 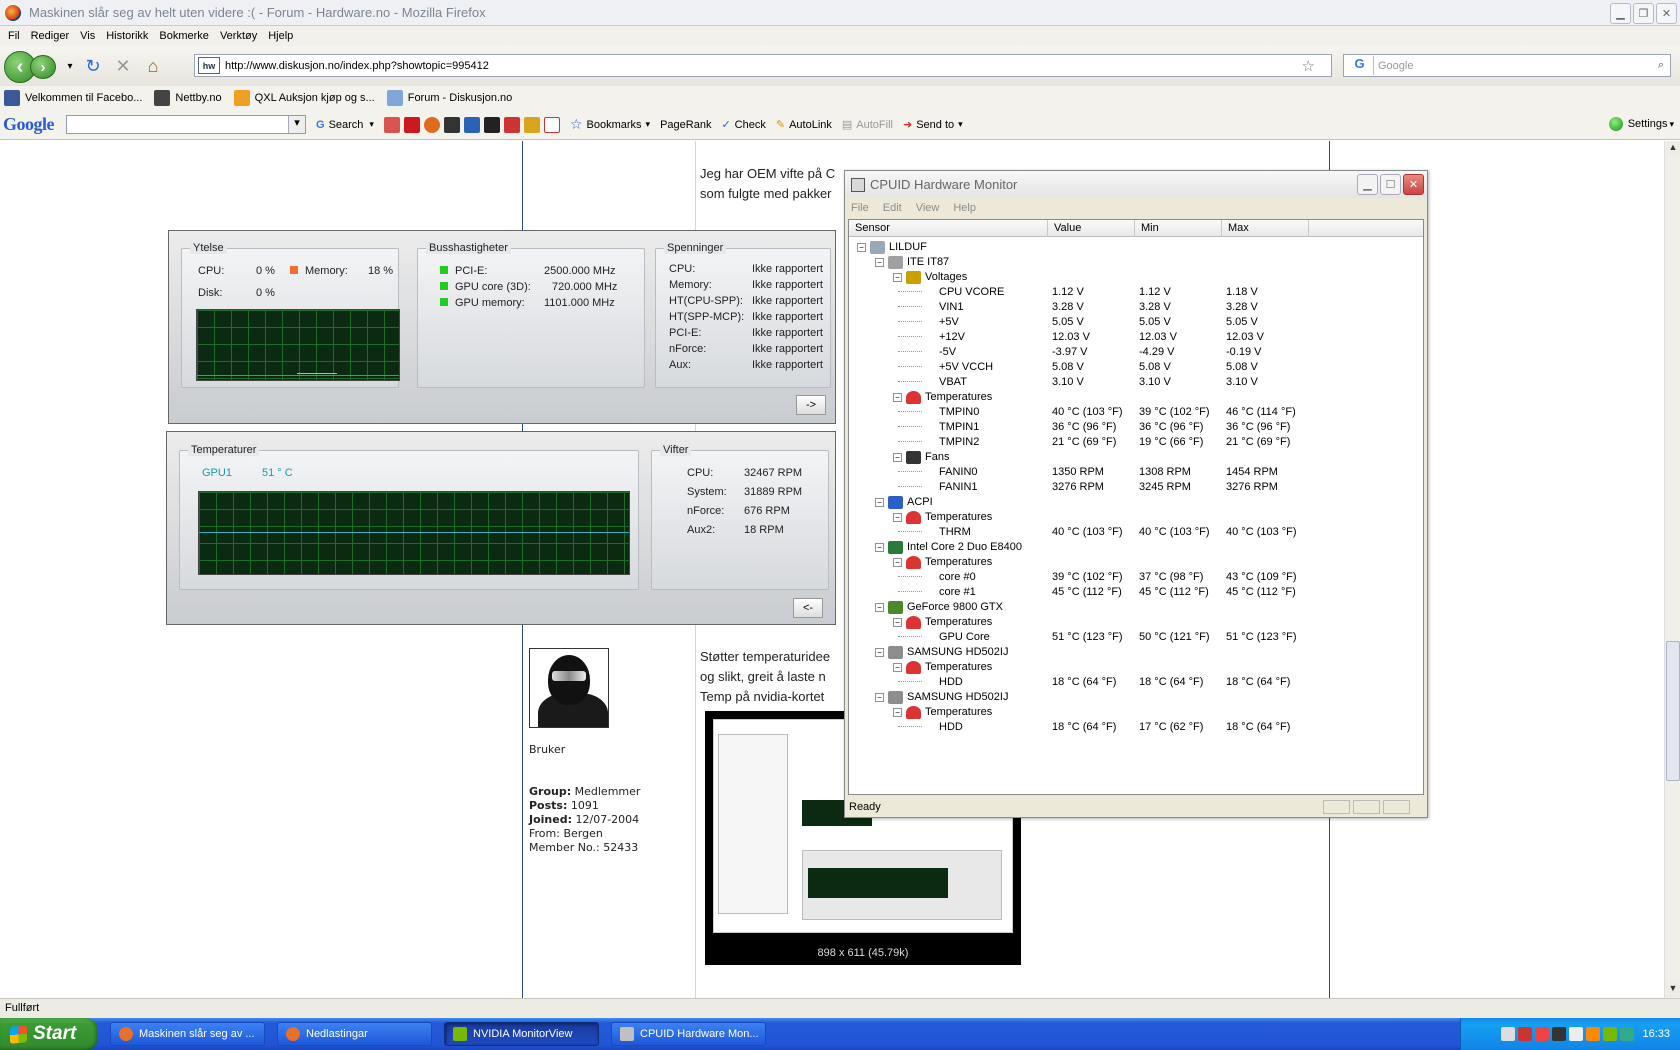 What do you see at coordinates (242, 36) in the screenshot?
I see `menu-tools: Verktøy` at bounding box center [242, 36].